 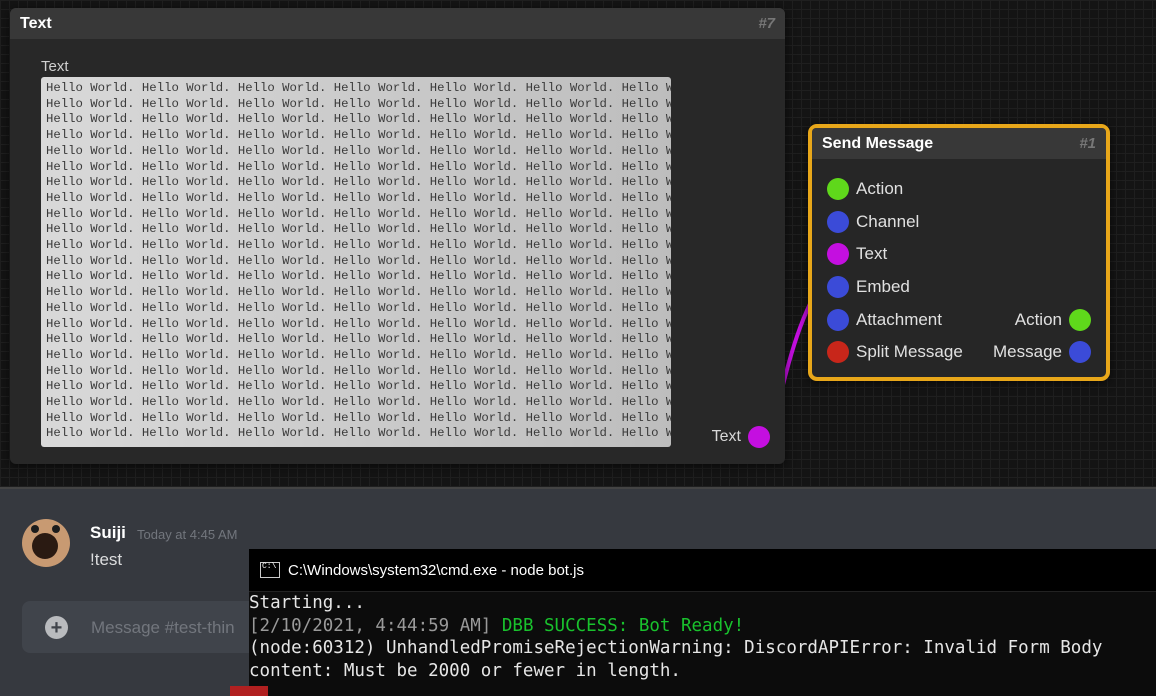 I want to click on port-label: Attachment, so click(x=899, y=319).